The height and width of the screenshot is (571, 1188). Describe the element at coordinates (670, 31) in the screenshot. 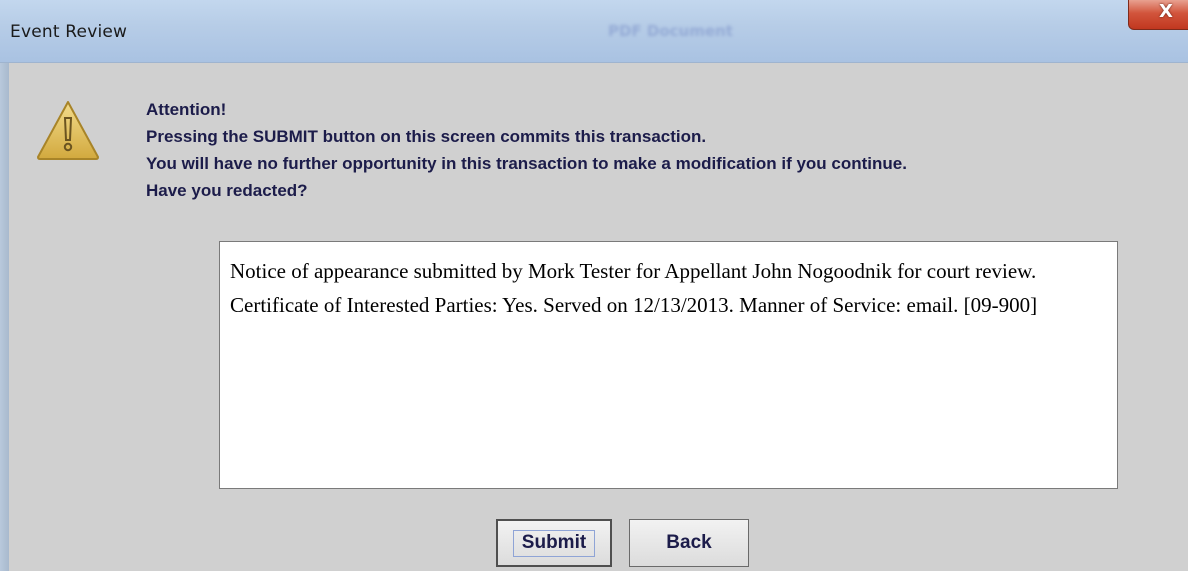

I see `background-window-title: PDF Document` at that location.